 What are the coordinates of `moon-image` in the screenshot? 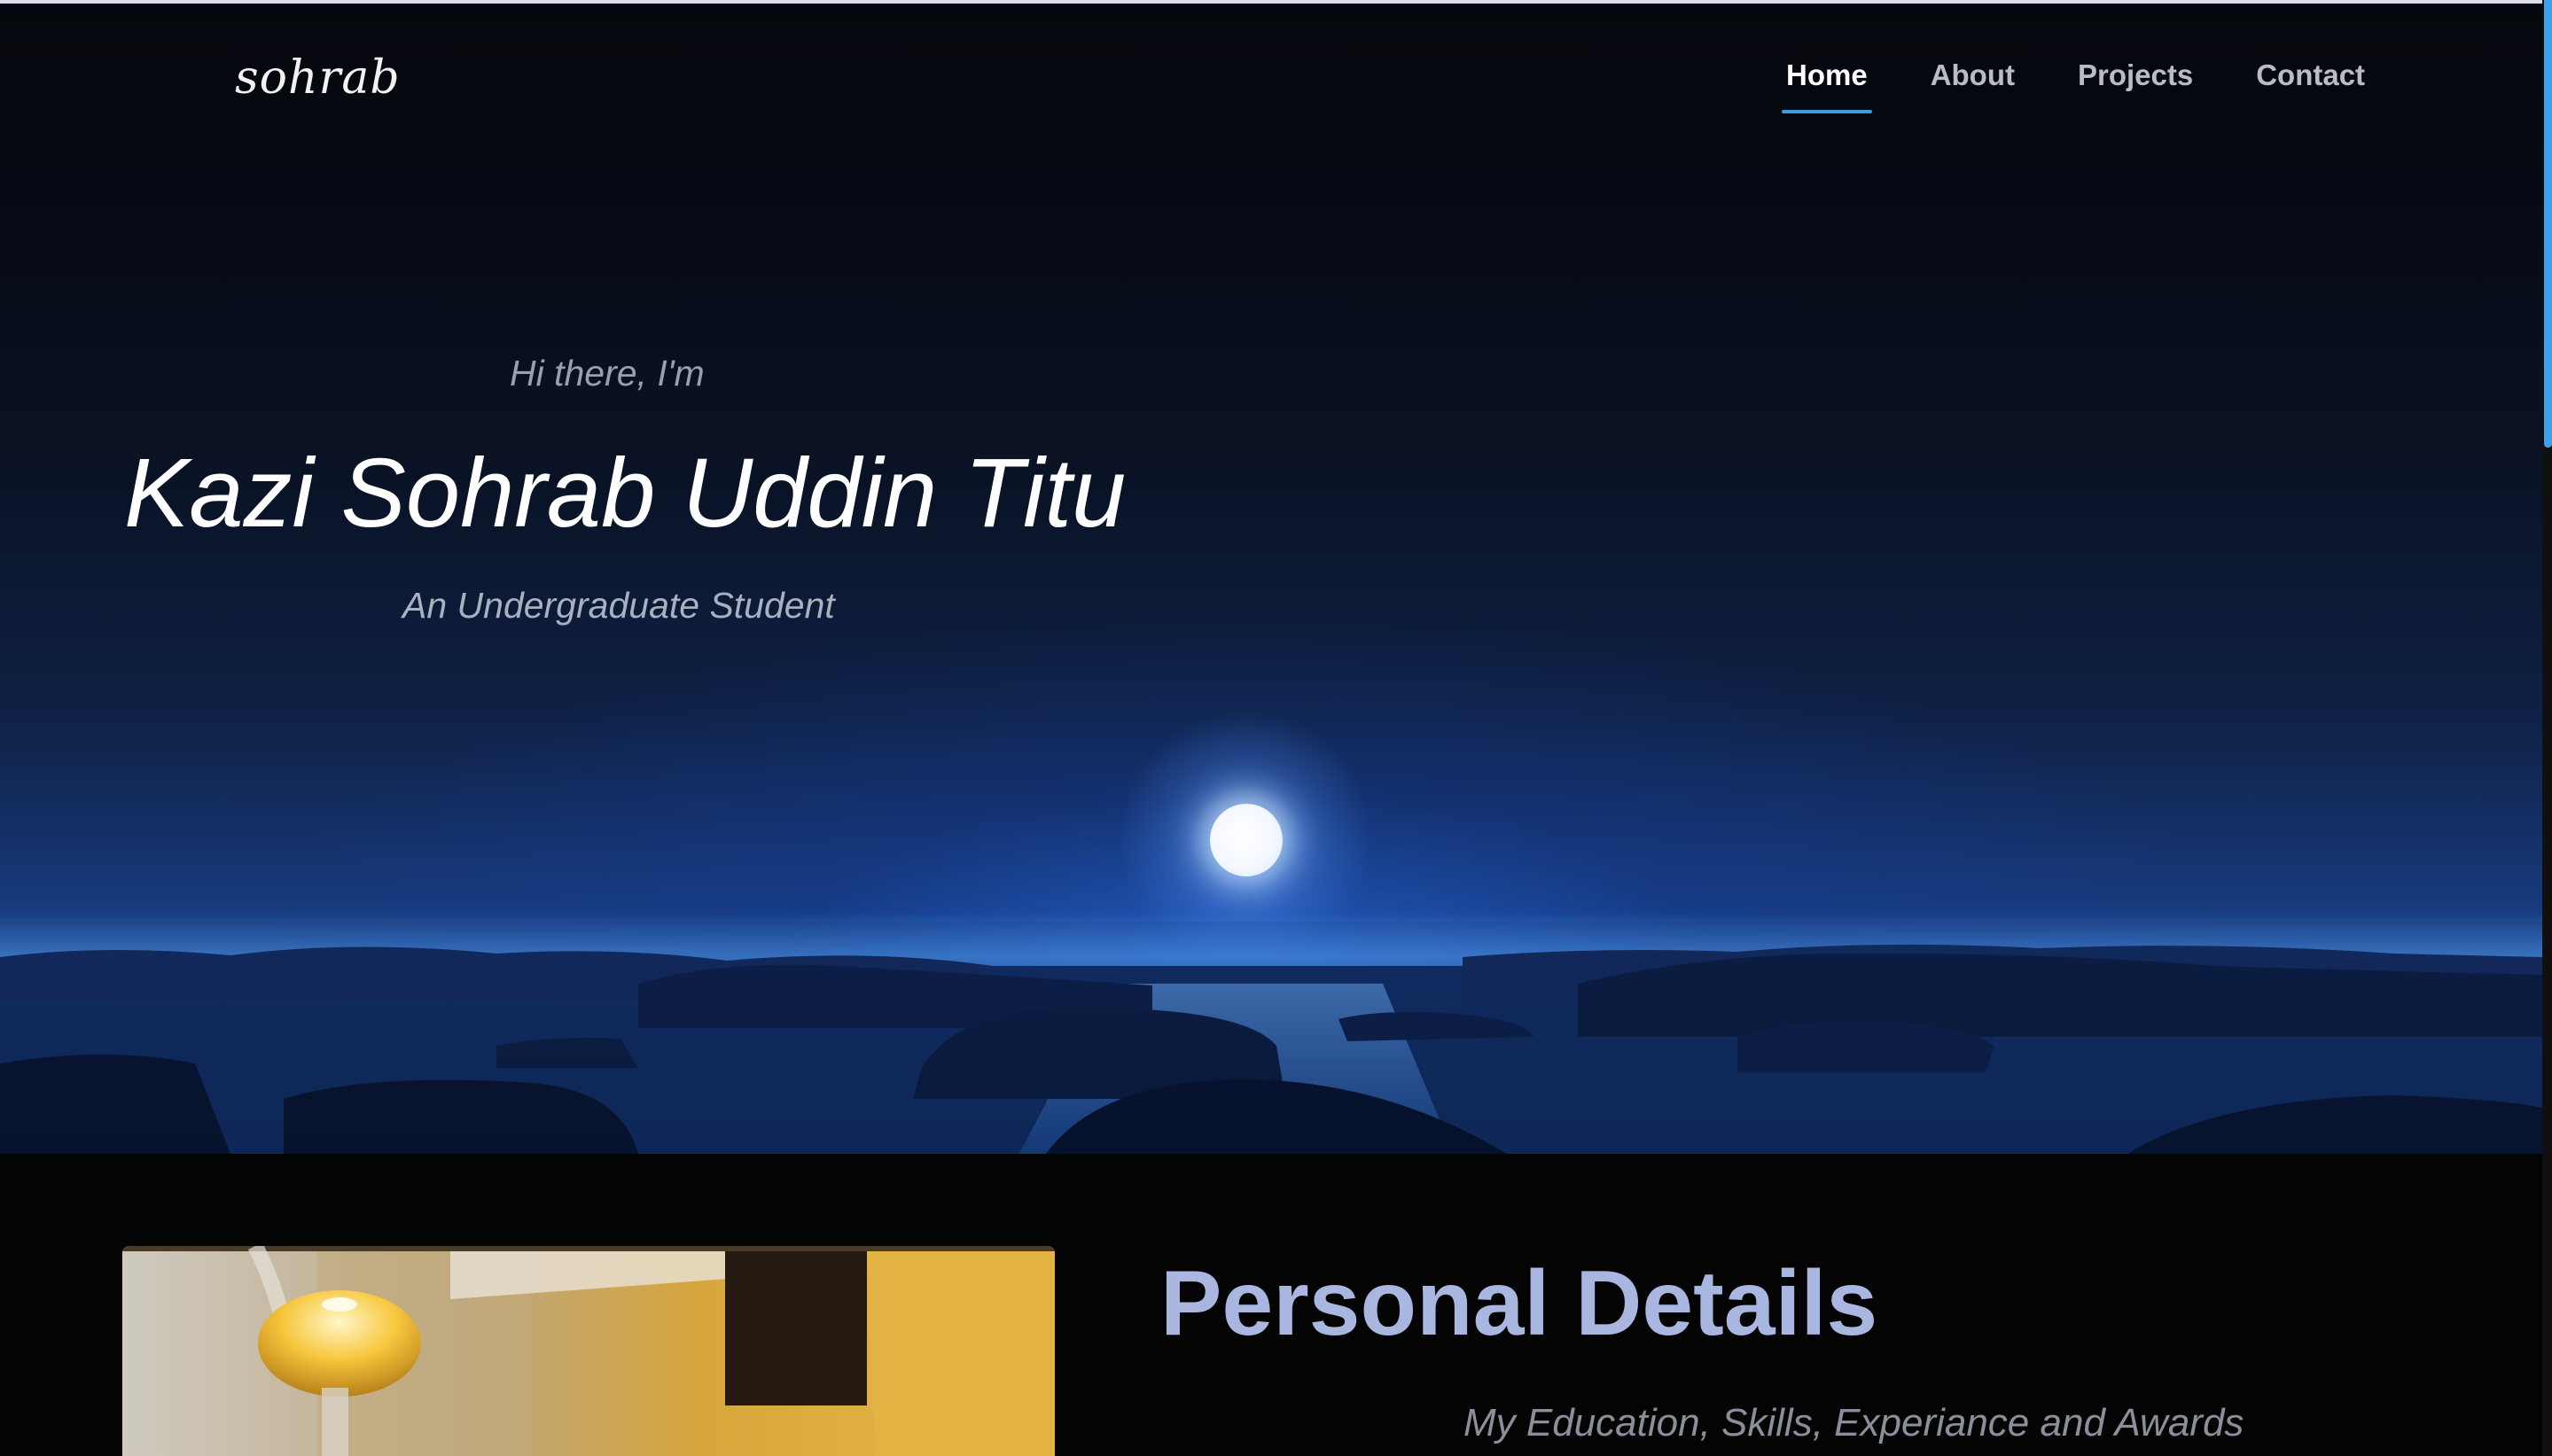 It's located at (1246, 840).